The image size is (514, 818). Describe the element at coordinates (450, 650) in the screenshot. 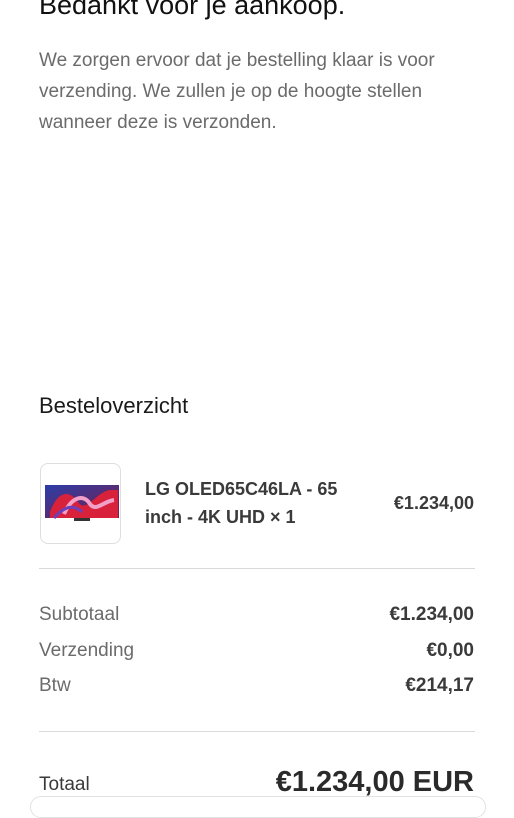

I see `shipping-value: €0,00` at that location.